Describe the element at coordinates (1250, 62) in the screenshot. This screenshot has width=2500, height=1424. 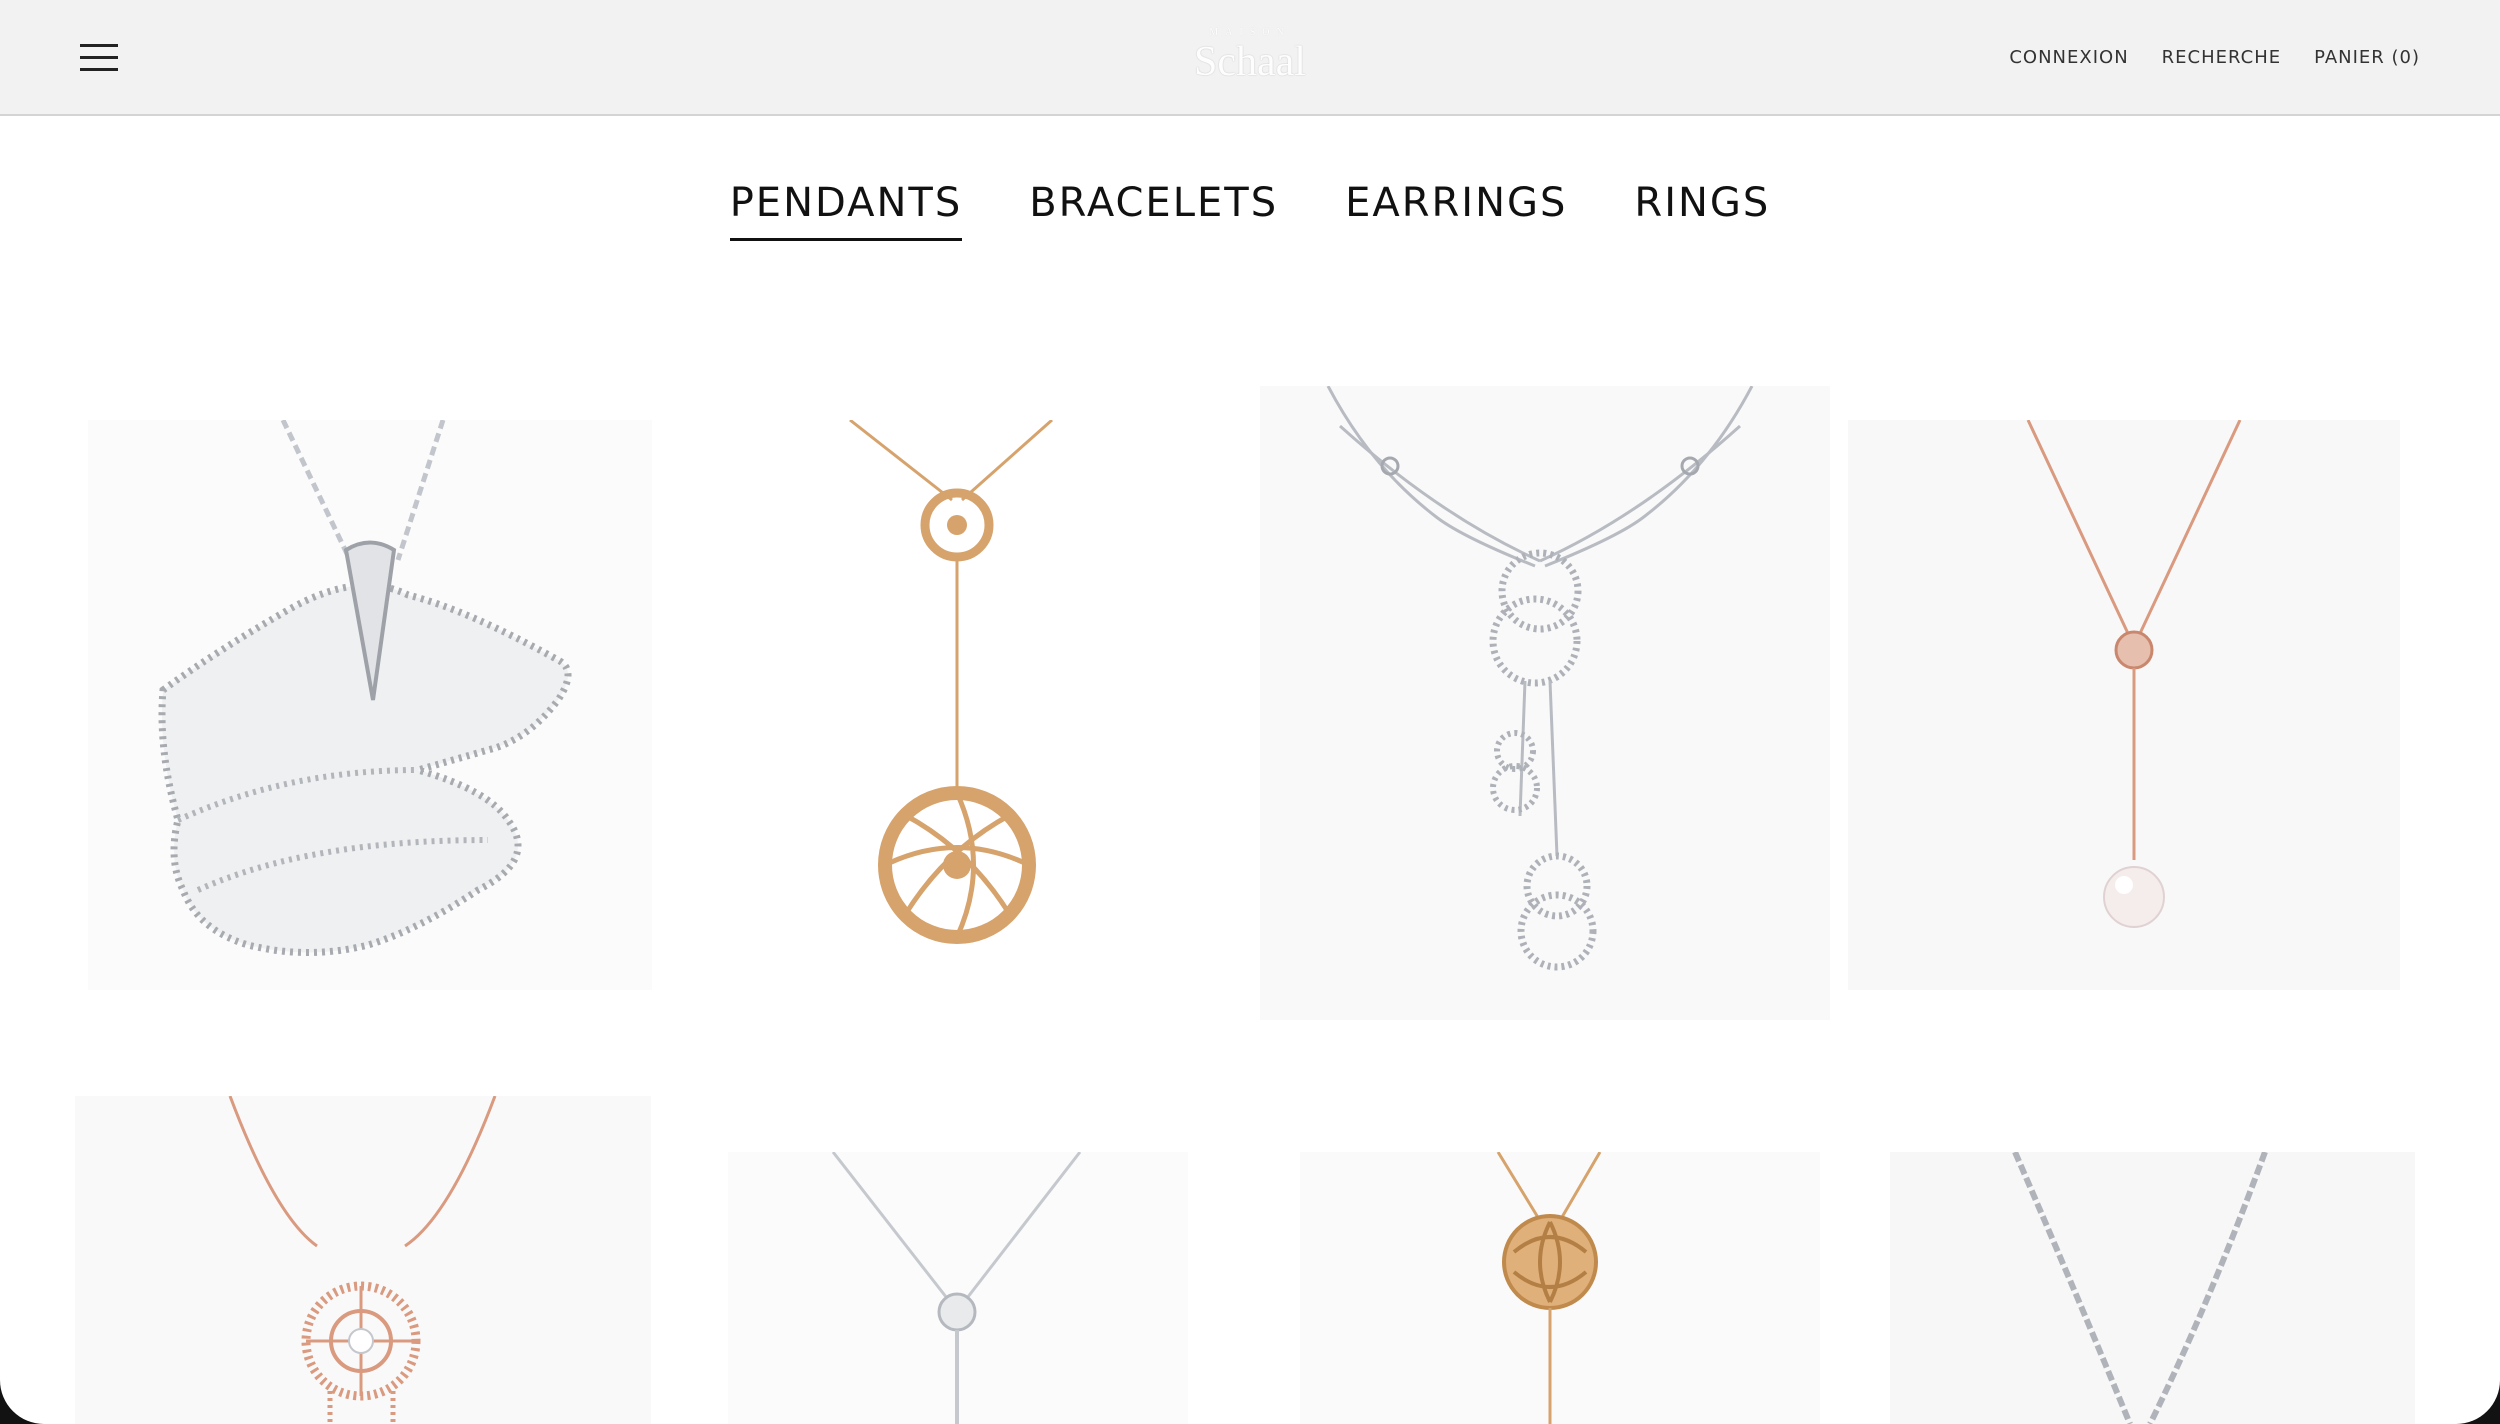
I see `logo-wordmark: Schaal` at that location.